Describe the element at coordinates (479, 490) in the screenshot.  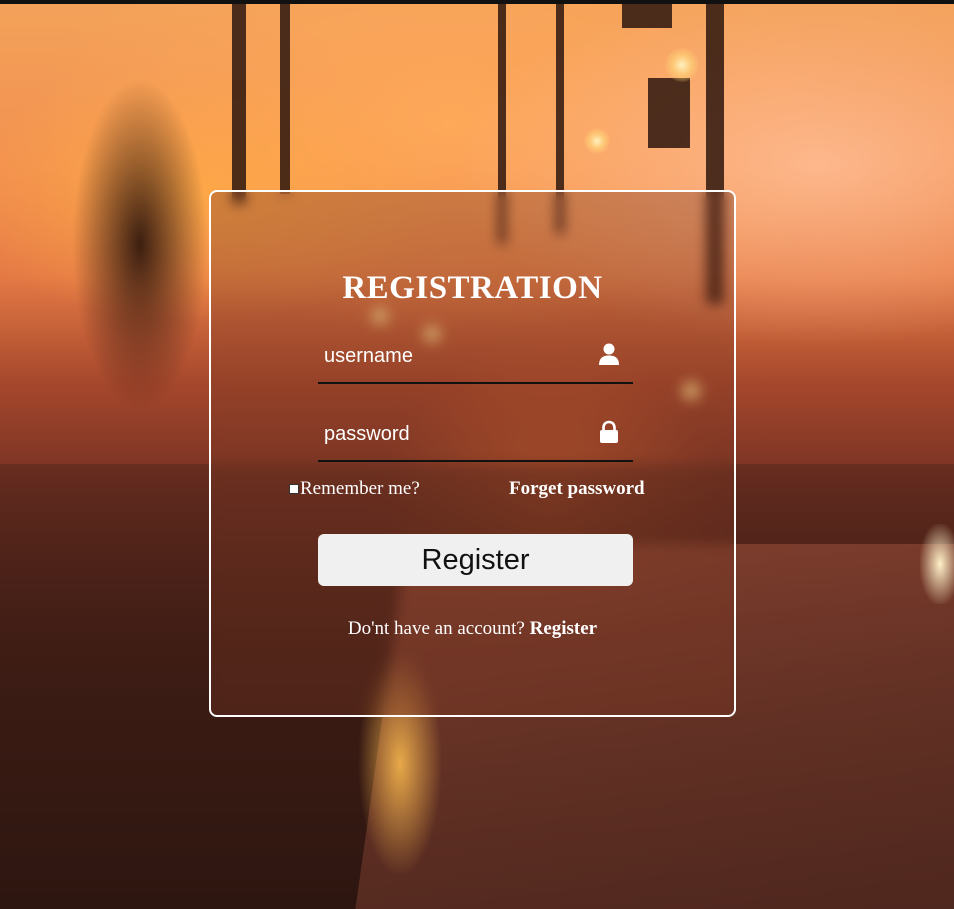
I see `form-options: Remember me? Forget password` at that location.